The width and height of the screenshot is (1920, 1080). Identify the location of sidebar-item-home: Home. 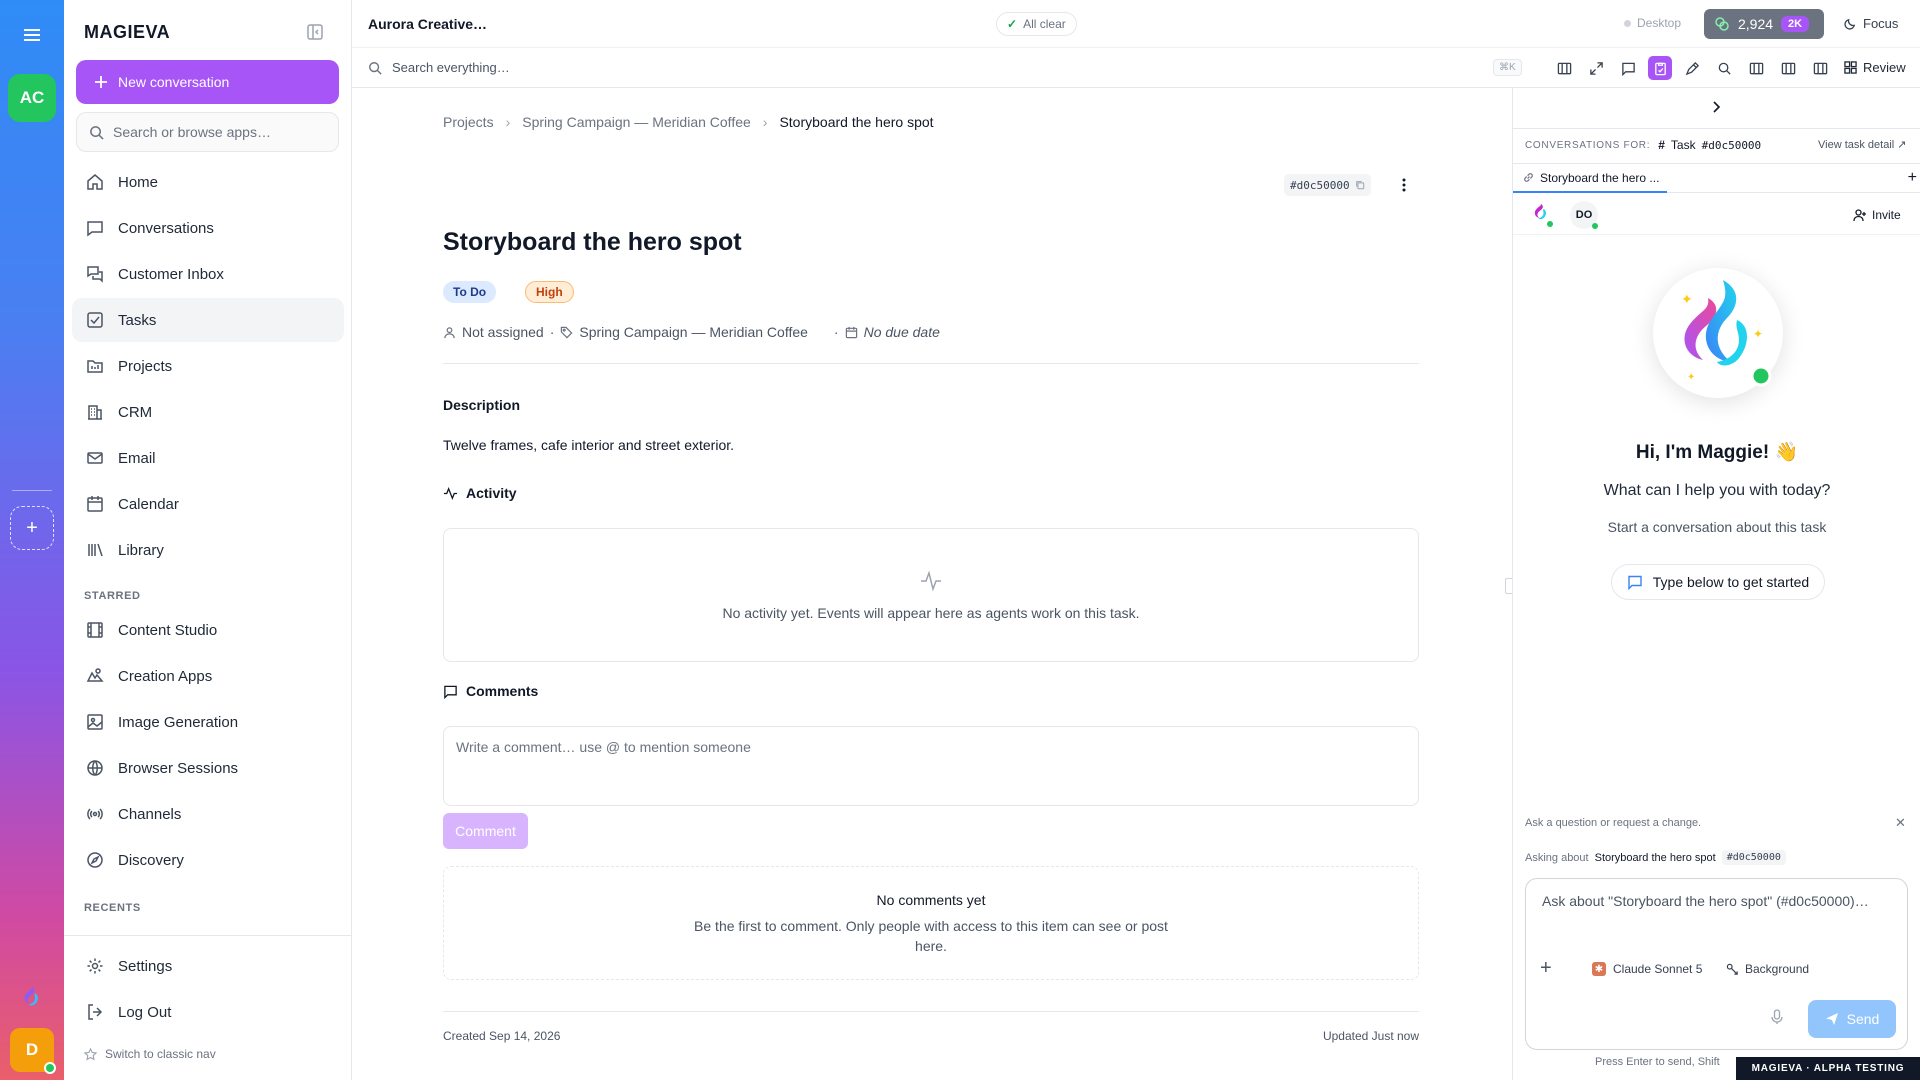
(208, 182).